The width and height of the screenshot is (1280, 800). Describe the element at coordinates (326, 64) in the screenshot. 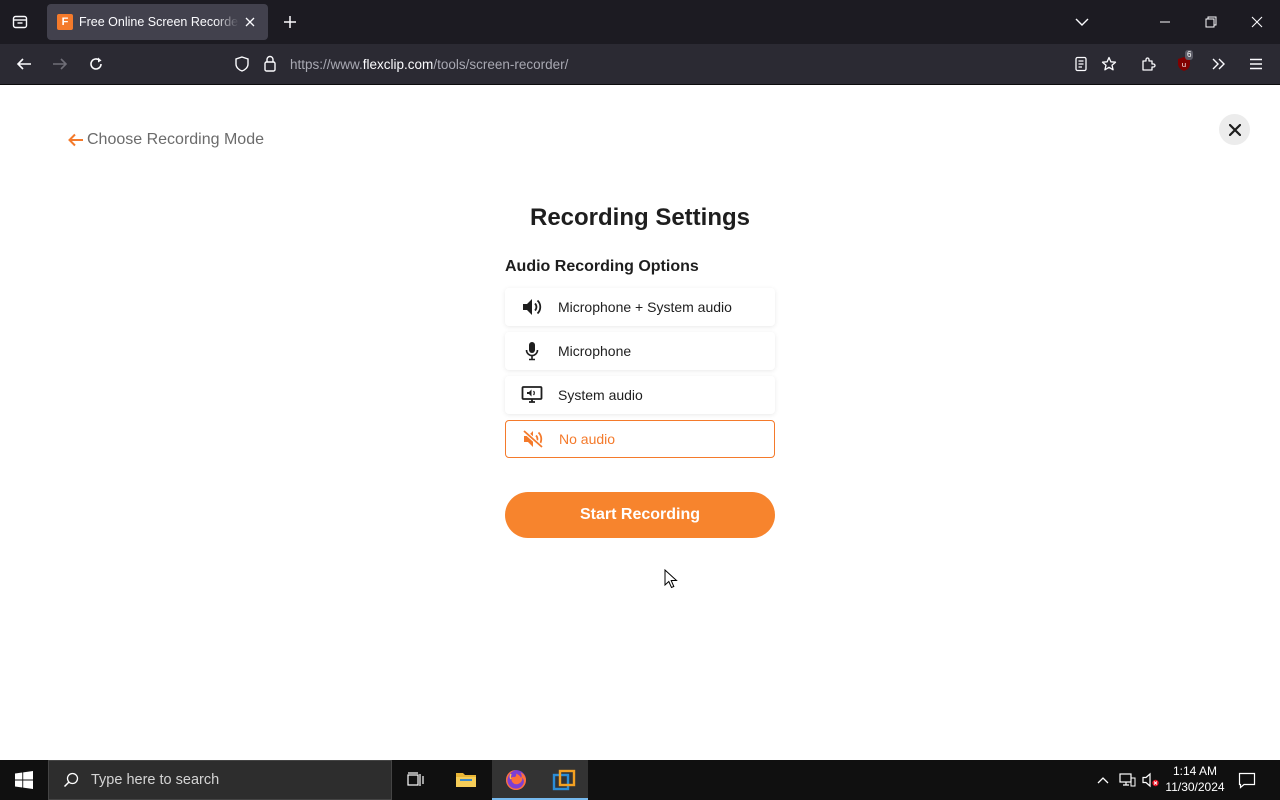

I see `url-prefix: https://www.` at that location.